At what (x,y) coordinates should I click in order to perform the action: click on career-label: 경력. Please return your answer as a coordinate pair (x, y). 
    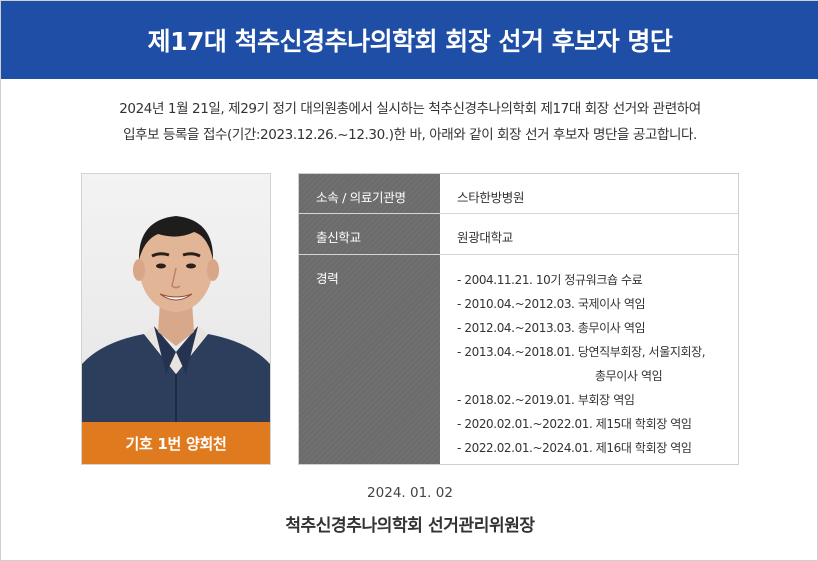
    Looking at the image, I should click on (369, 359).